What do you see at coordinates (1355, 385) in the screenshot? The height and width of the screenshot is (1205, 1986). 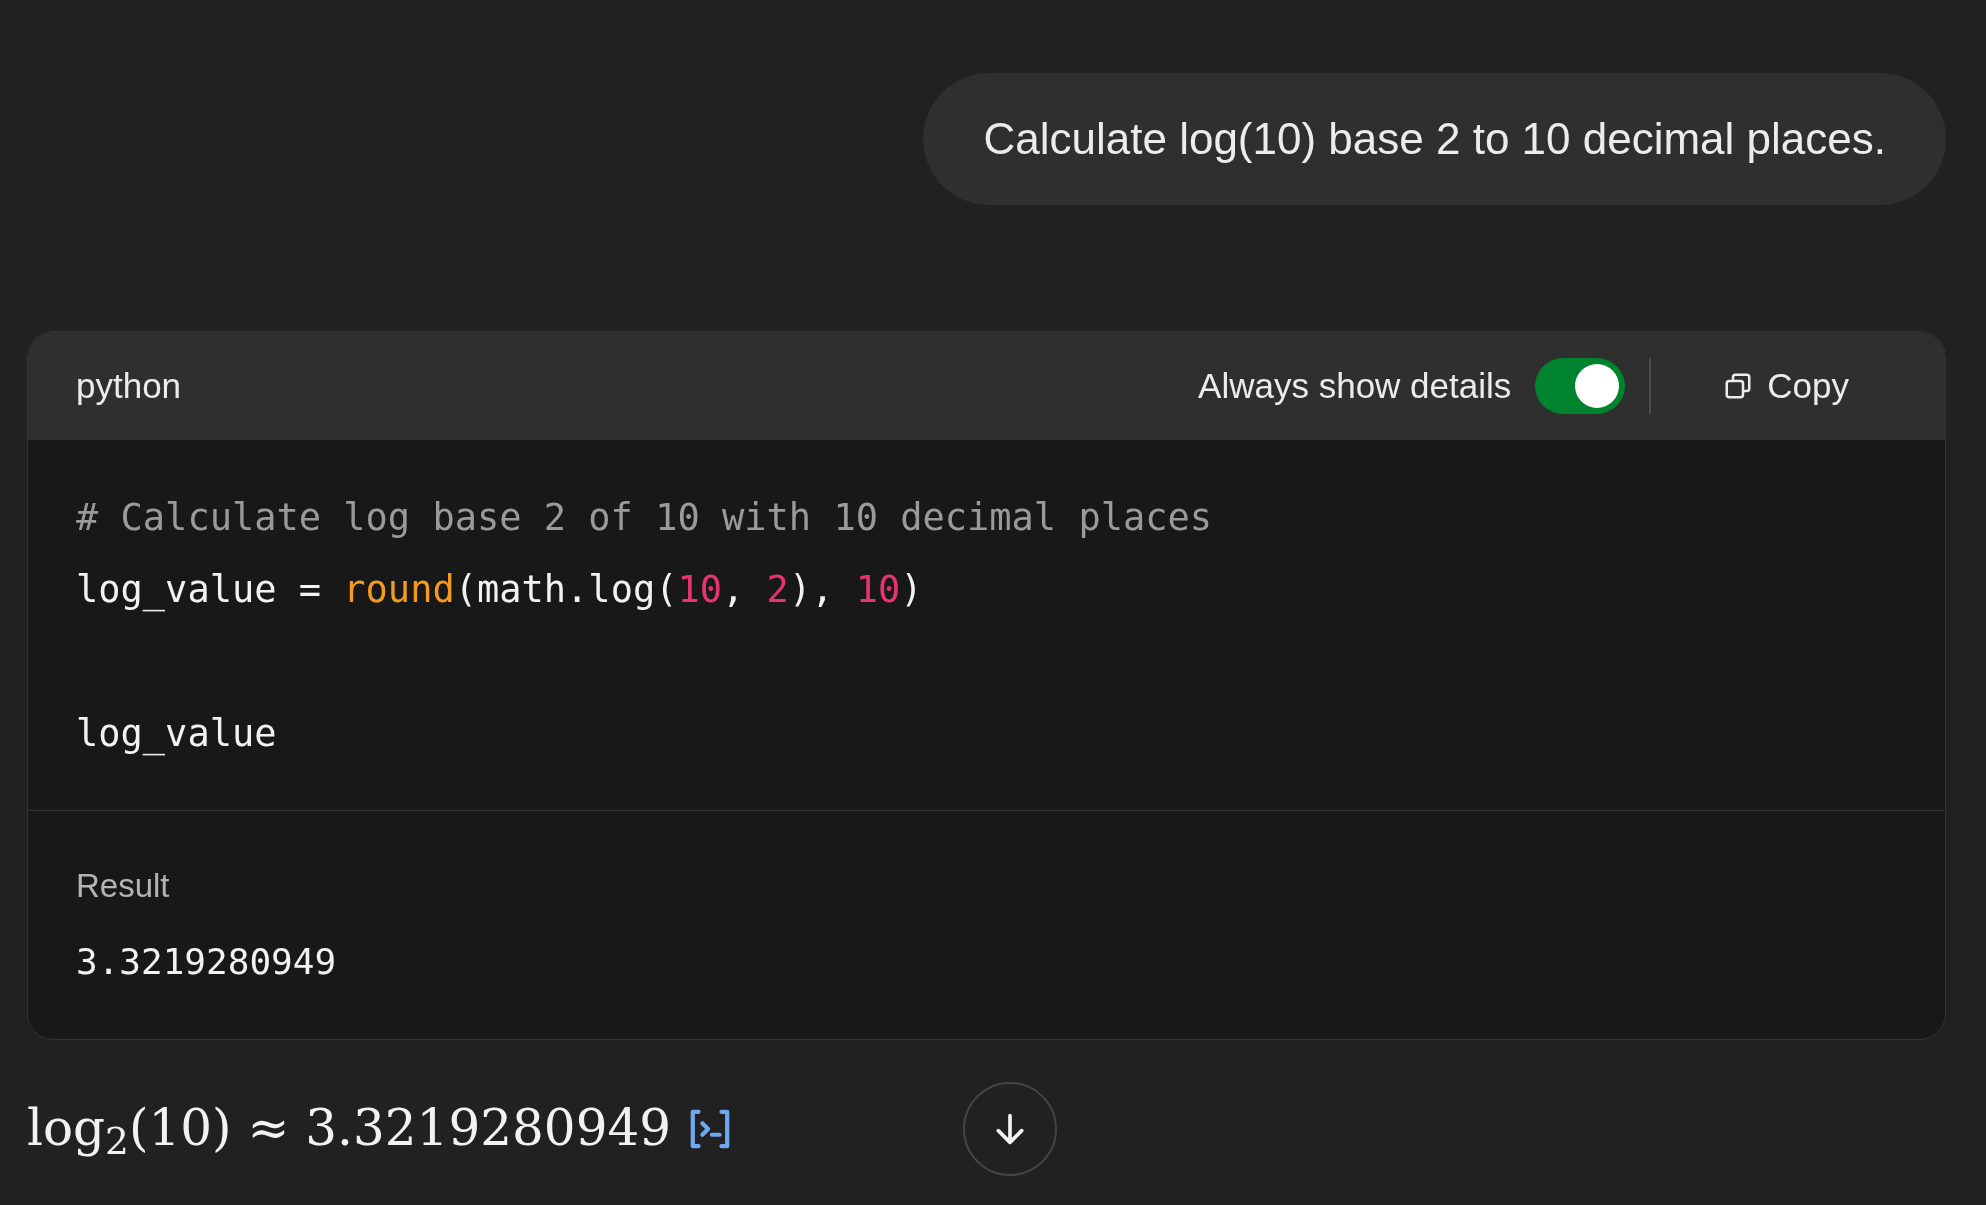 I see `details-label: Always show details` at bounding box center [1355, 385].